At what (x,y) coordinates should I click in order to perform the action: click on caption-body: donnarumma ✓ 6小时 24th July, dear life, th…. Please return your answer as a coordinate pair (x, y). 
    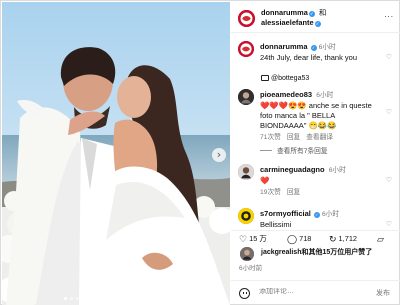
    Looking at the image, I should click on (321, 52).